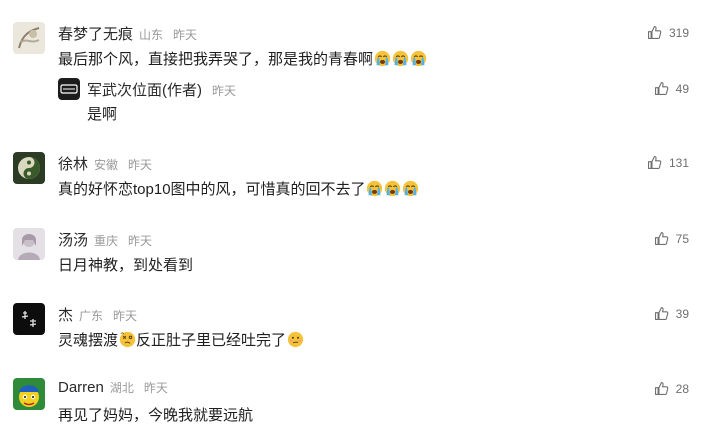 This screenshot has width=706, height=433. Describe the element at coordinates (127, 339) in the screenshot. I see `dizzy-face-icon` at that location.